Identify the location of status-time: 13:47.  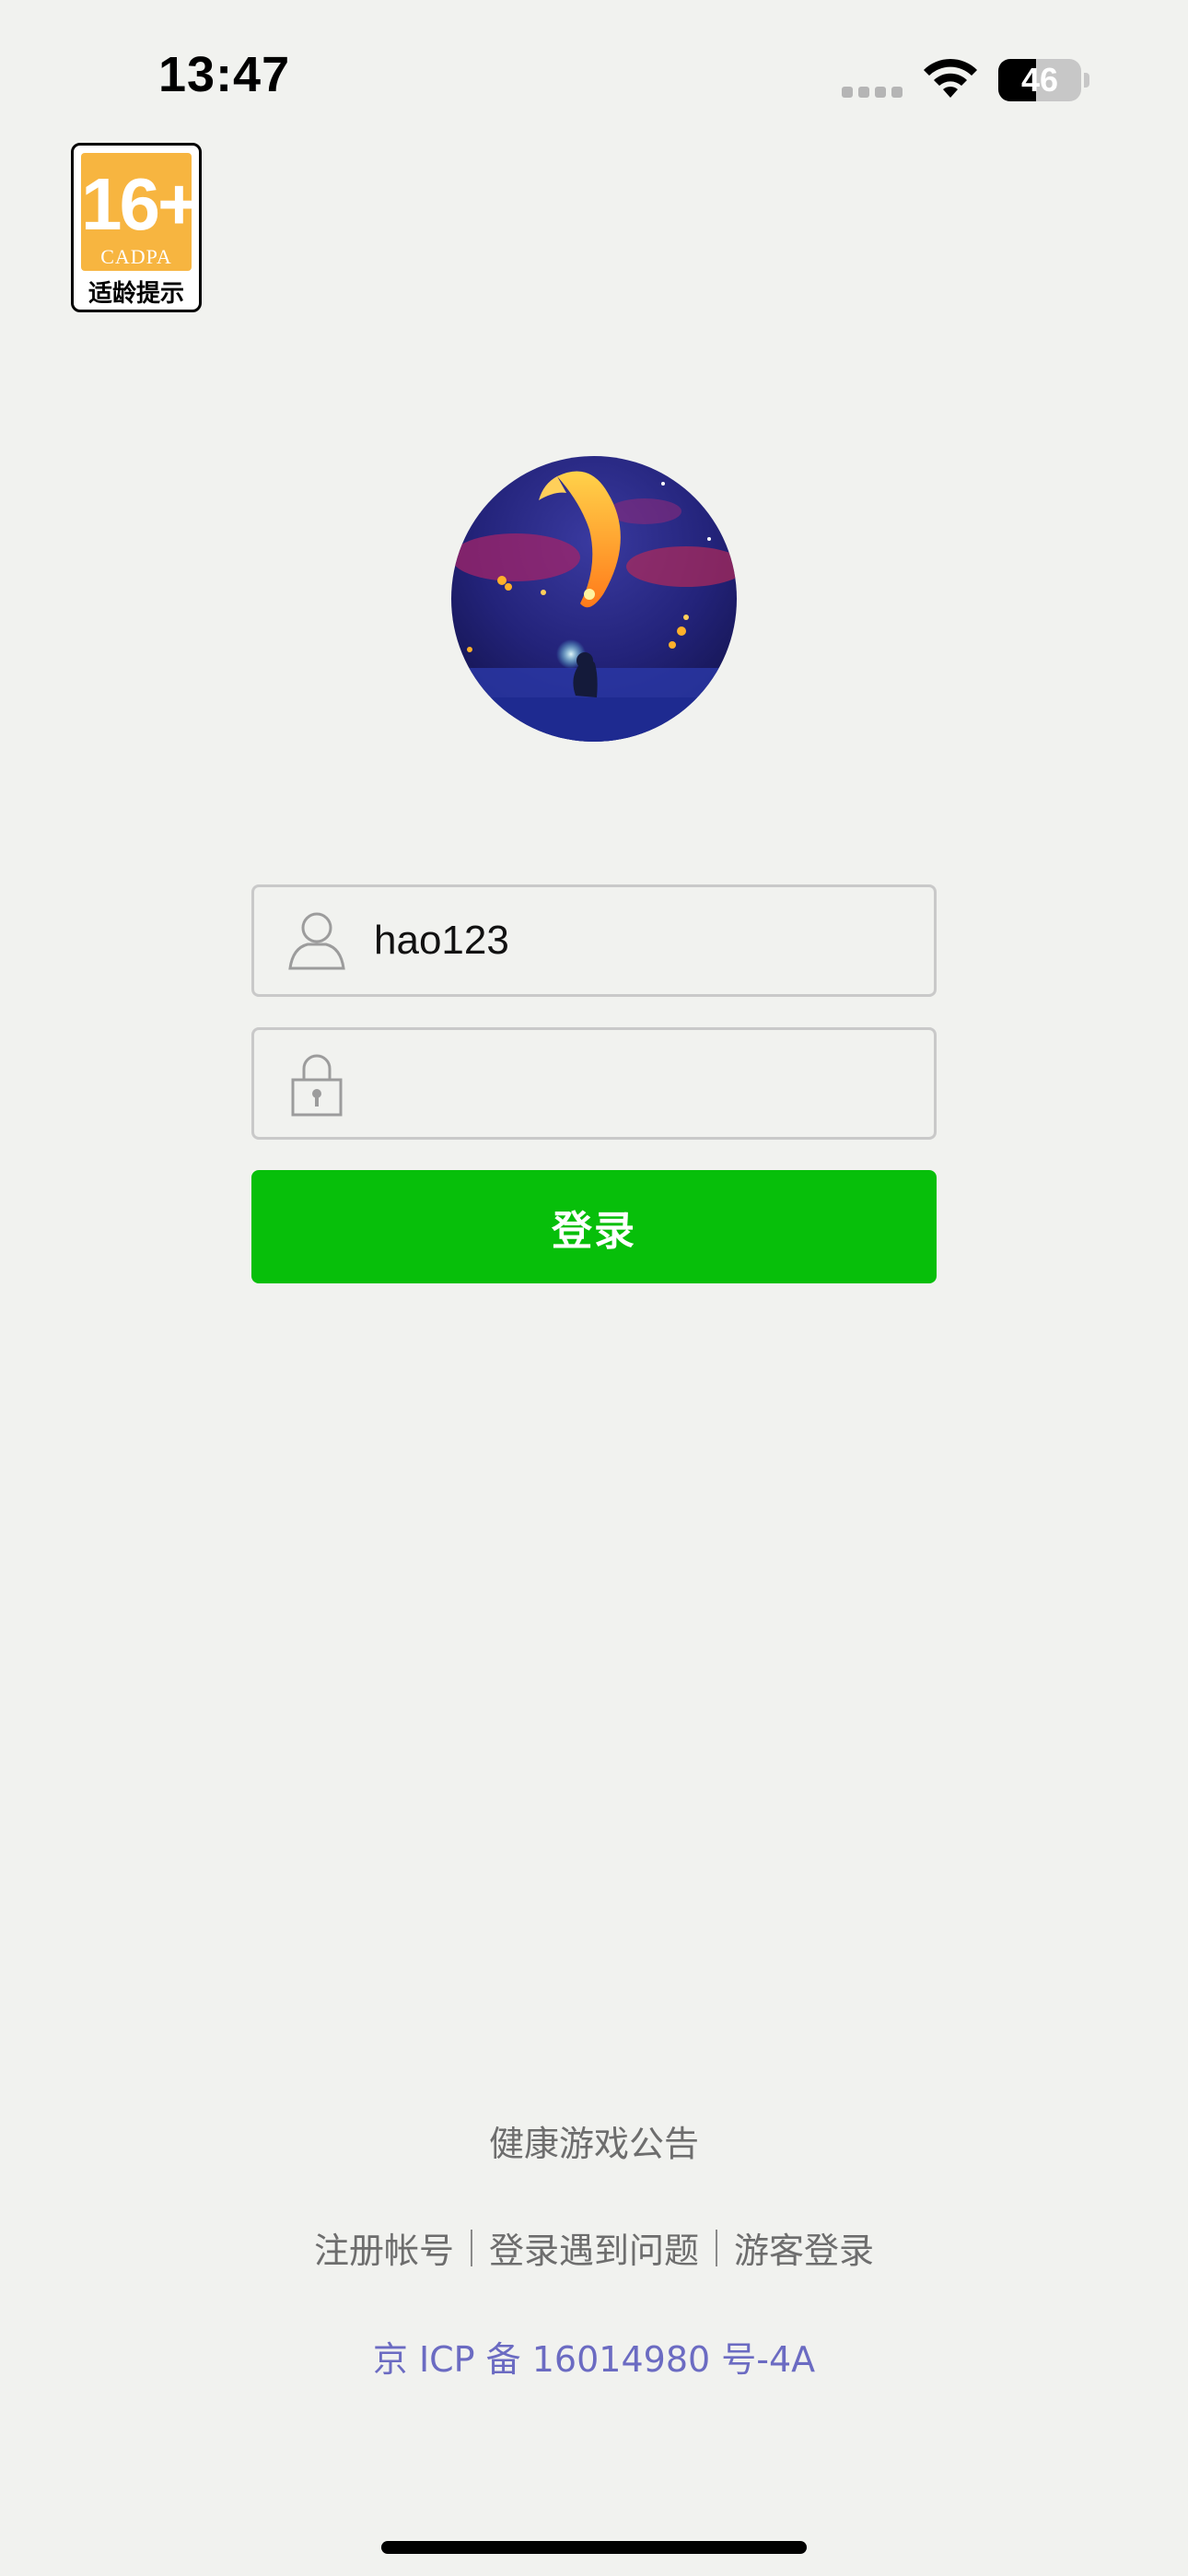
(224, 74).